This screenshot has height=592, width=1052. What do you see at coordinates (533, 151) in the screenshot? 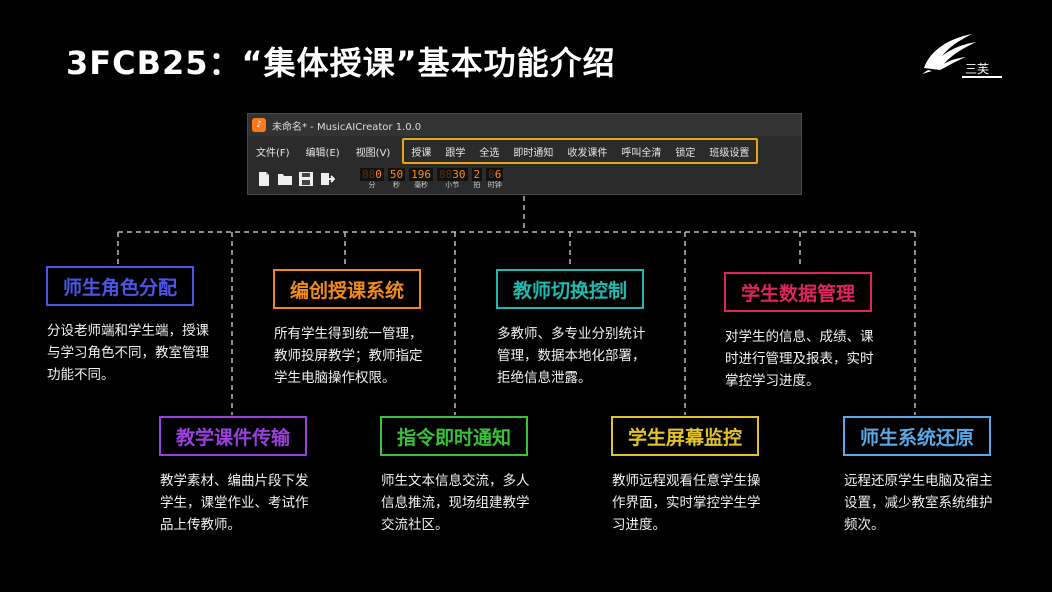
I see `menu-instant-notify: 即时通知` at bounding box center [533, 151].